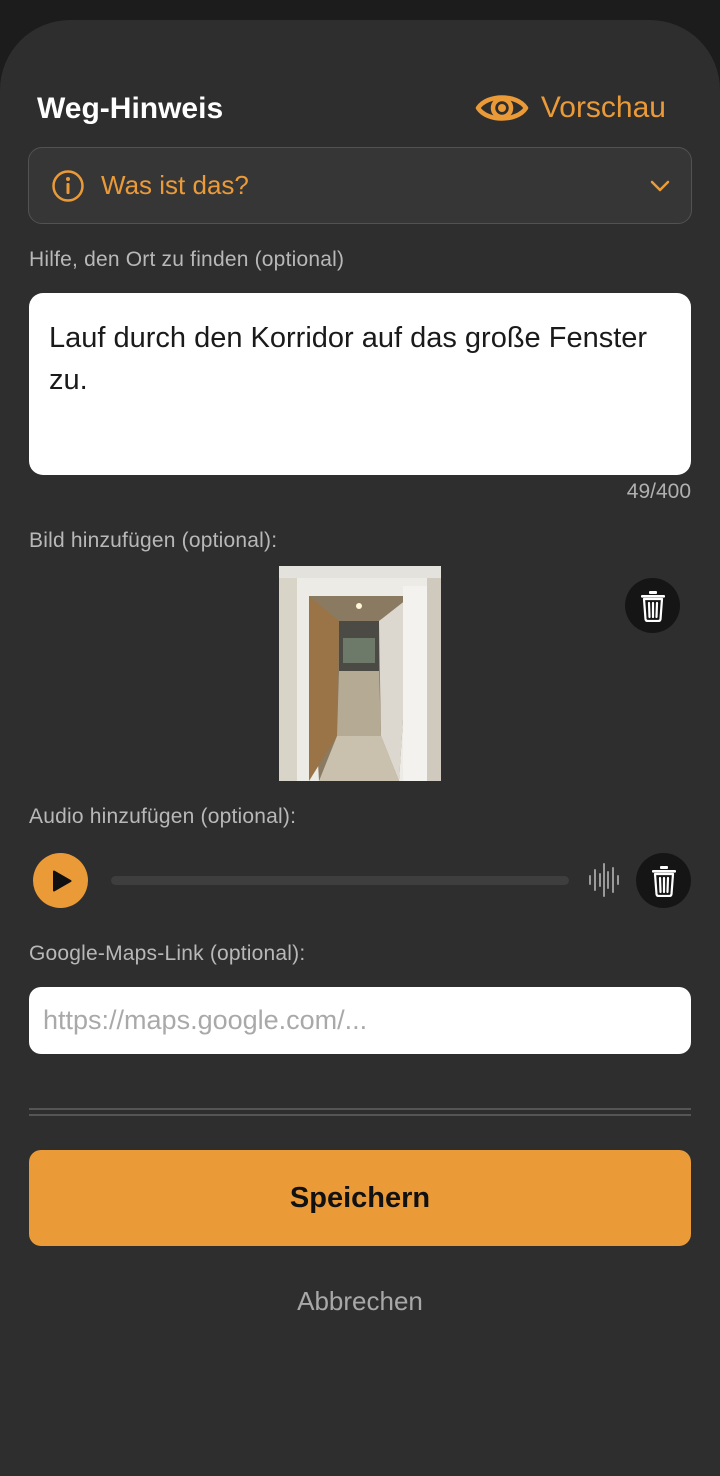  Describe the element at coordinates (167, 953) in the screenshot. I see `maps-label: Google-Maps-Link (optional):` at that location.